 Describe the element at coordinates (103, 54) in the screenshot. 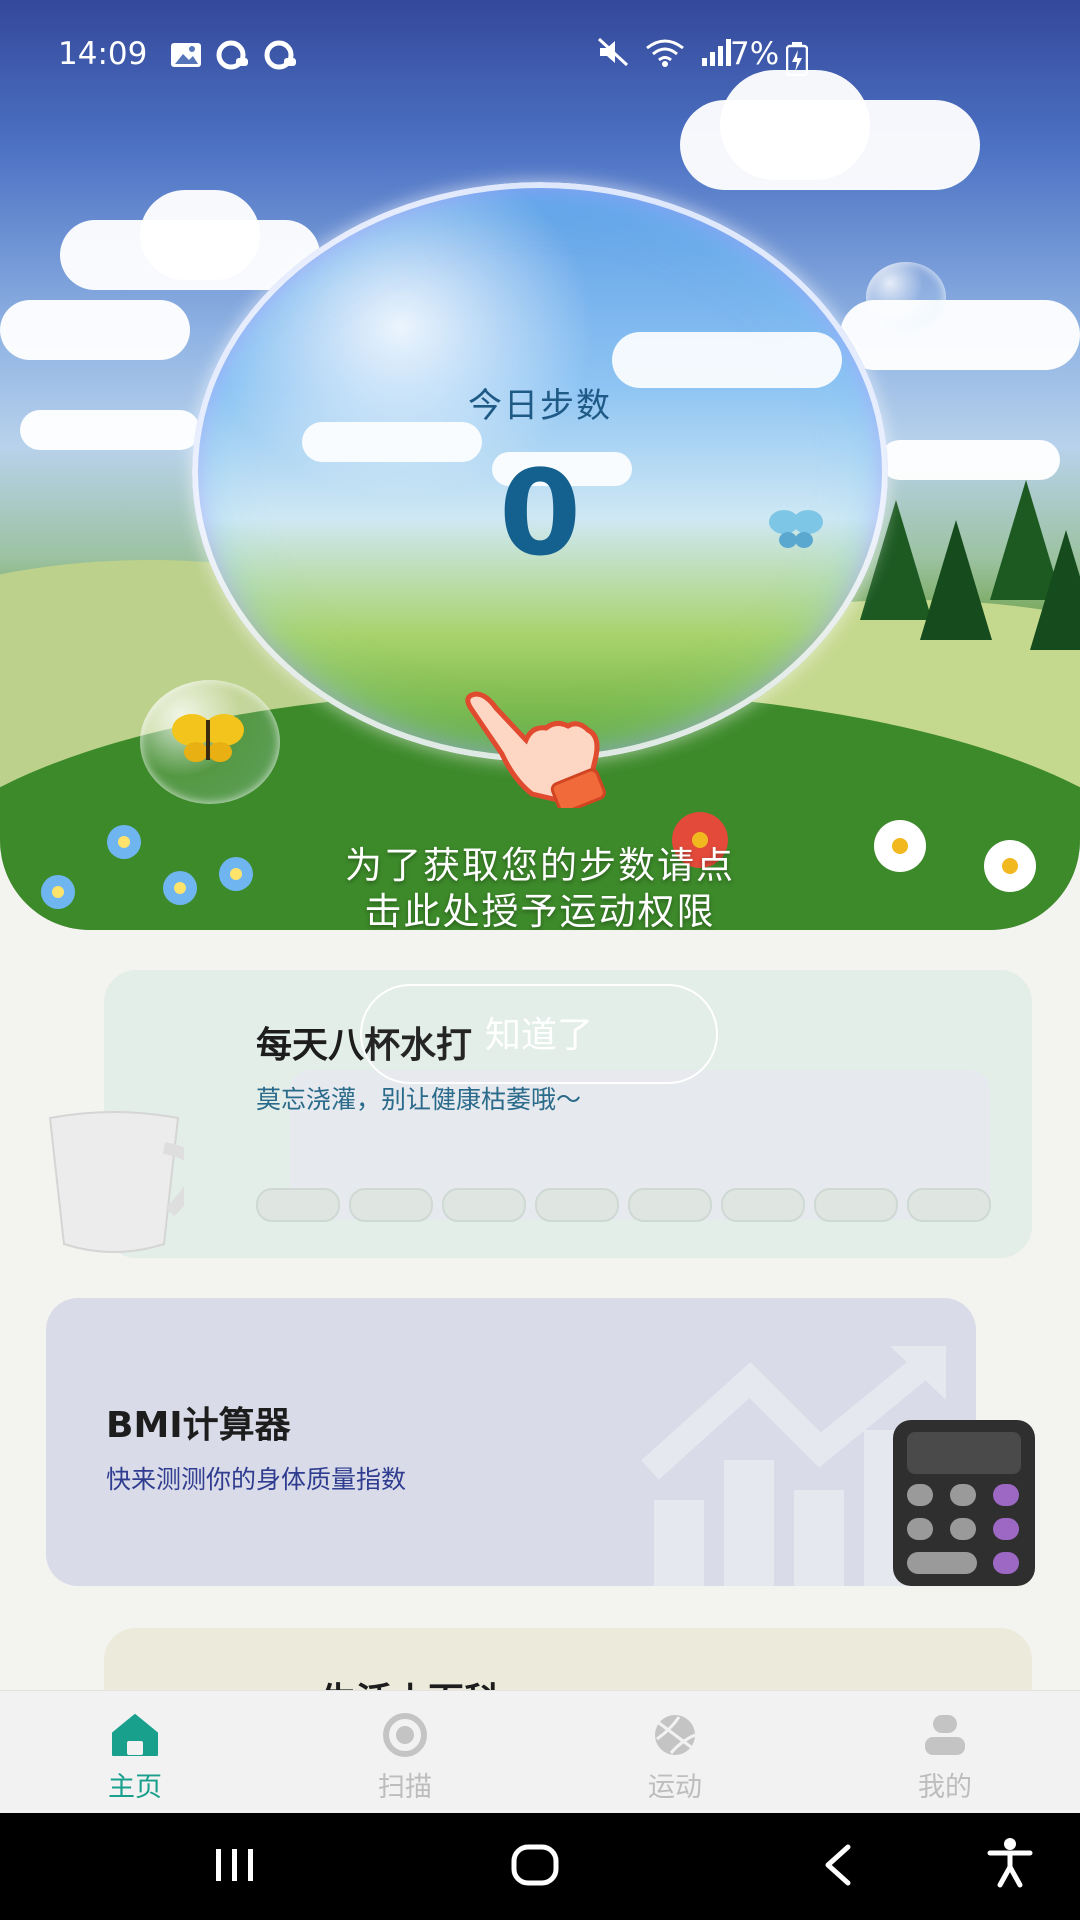

I see `status-time: 14:09` at that location.